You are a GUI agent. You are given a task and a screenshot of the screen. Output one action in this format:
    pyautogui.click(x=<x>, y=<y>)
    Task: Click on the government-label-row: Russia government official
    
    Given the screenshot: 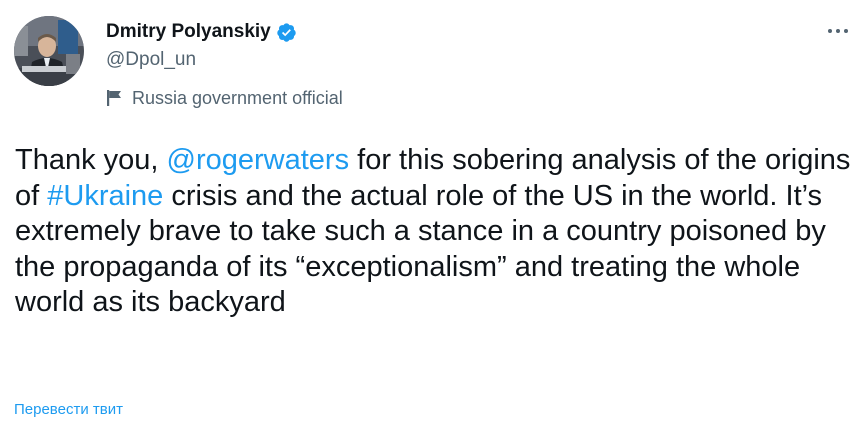 What is the action you would take?
    pyautogui.click(x=224, y=98)
    